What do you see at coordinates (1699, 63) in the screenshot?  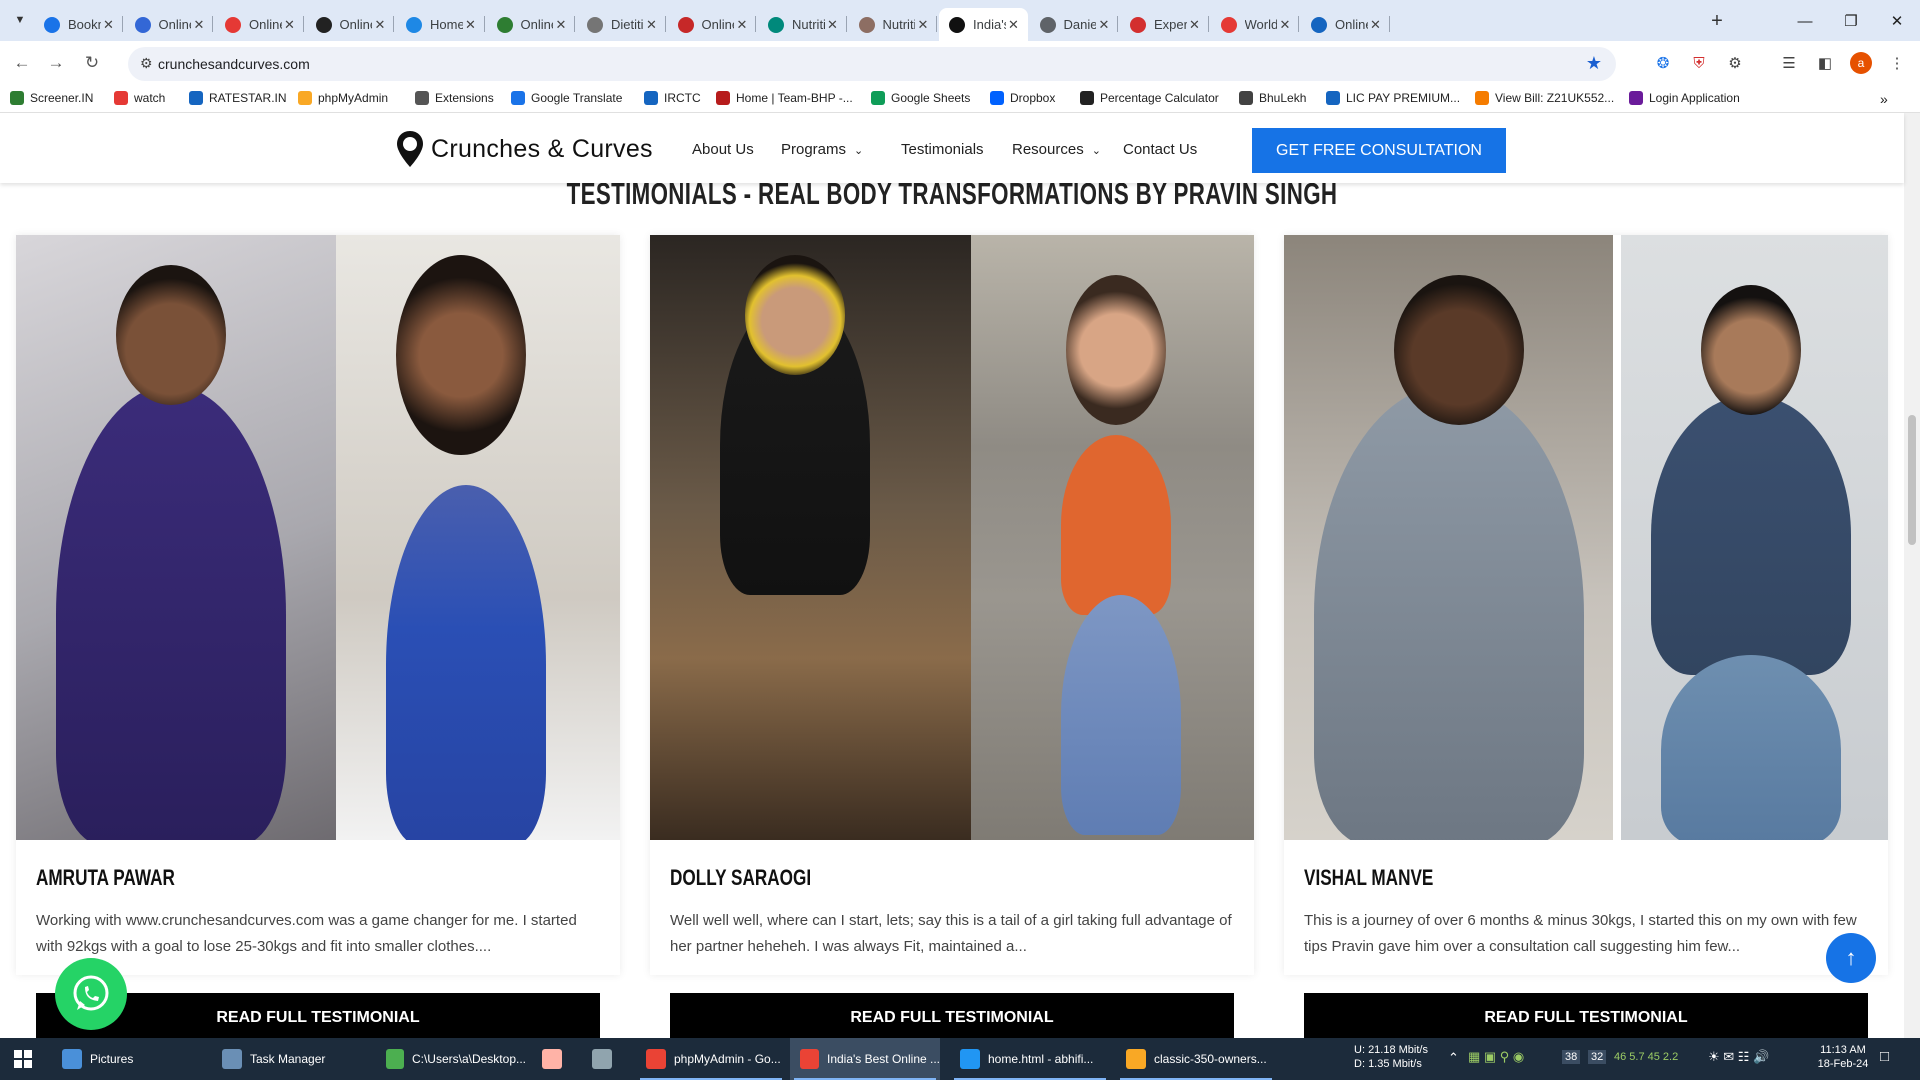 I see `shield-icon: ⛨` at bounding box center [1699, 63].